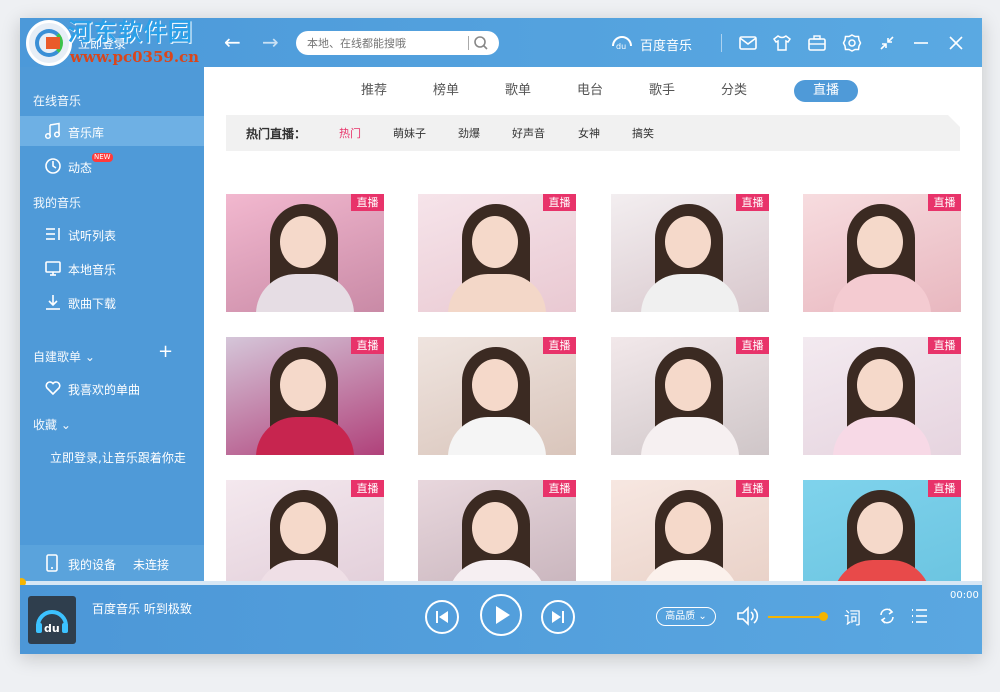 The width and height of the screenshot is (1000, 692). I want to click on loop-mode-icon, so click(887, 616).